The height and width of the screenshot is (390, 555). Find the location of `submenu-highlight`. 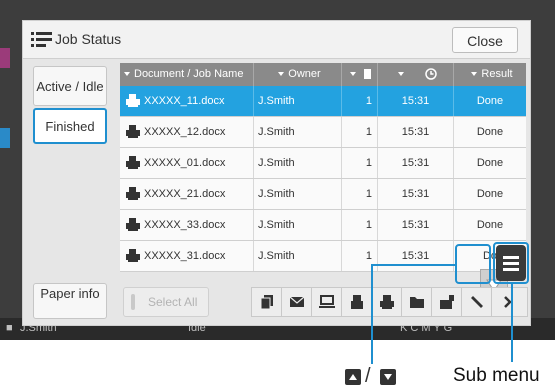

submenu-highlight is located at coordinates (511, 263).